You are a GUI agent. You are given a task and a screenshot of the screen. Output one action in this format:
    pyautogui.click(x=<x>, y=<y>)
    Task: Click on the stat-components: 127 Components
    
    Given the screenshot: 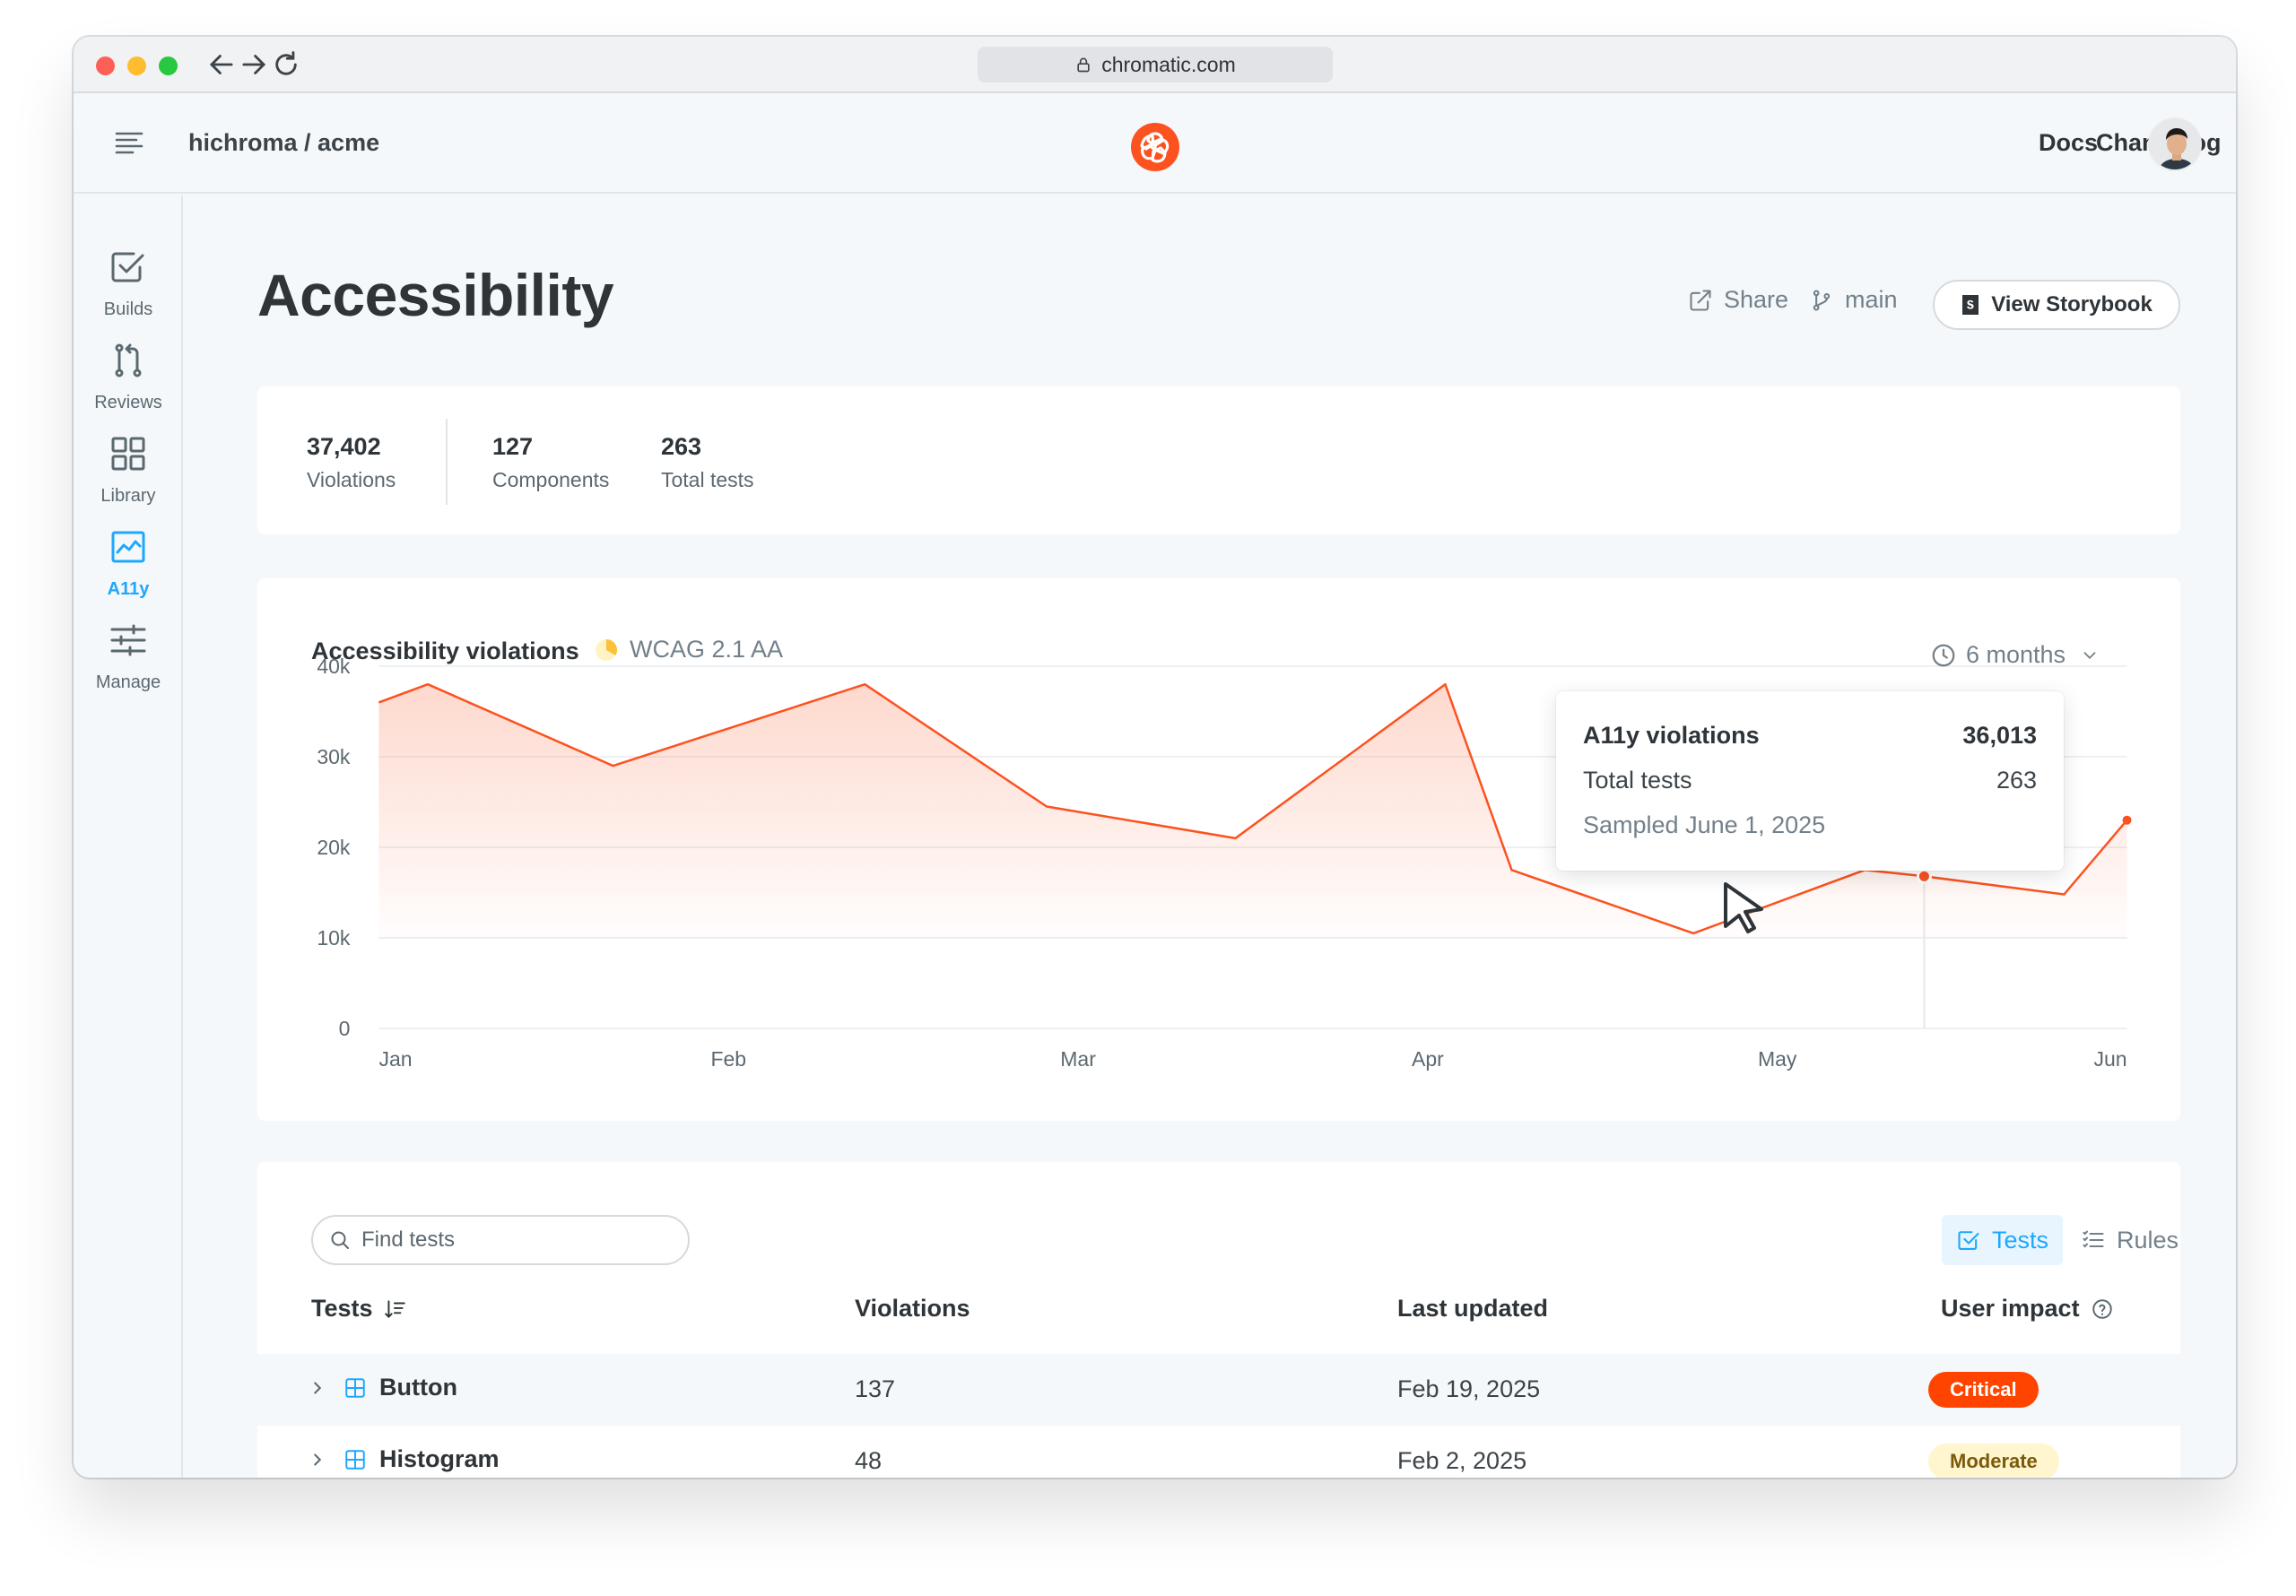 What is the action you would take?
    pyautogui.click(x=550, y=462)
    